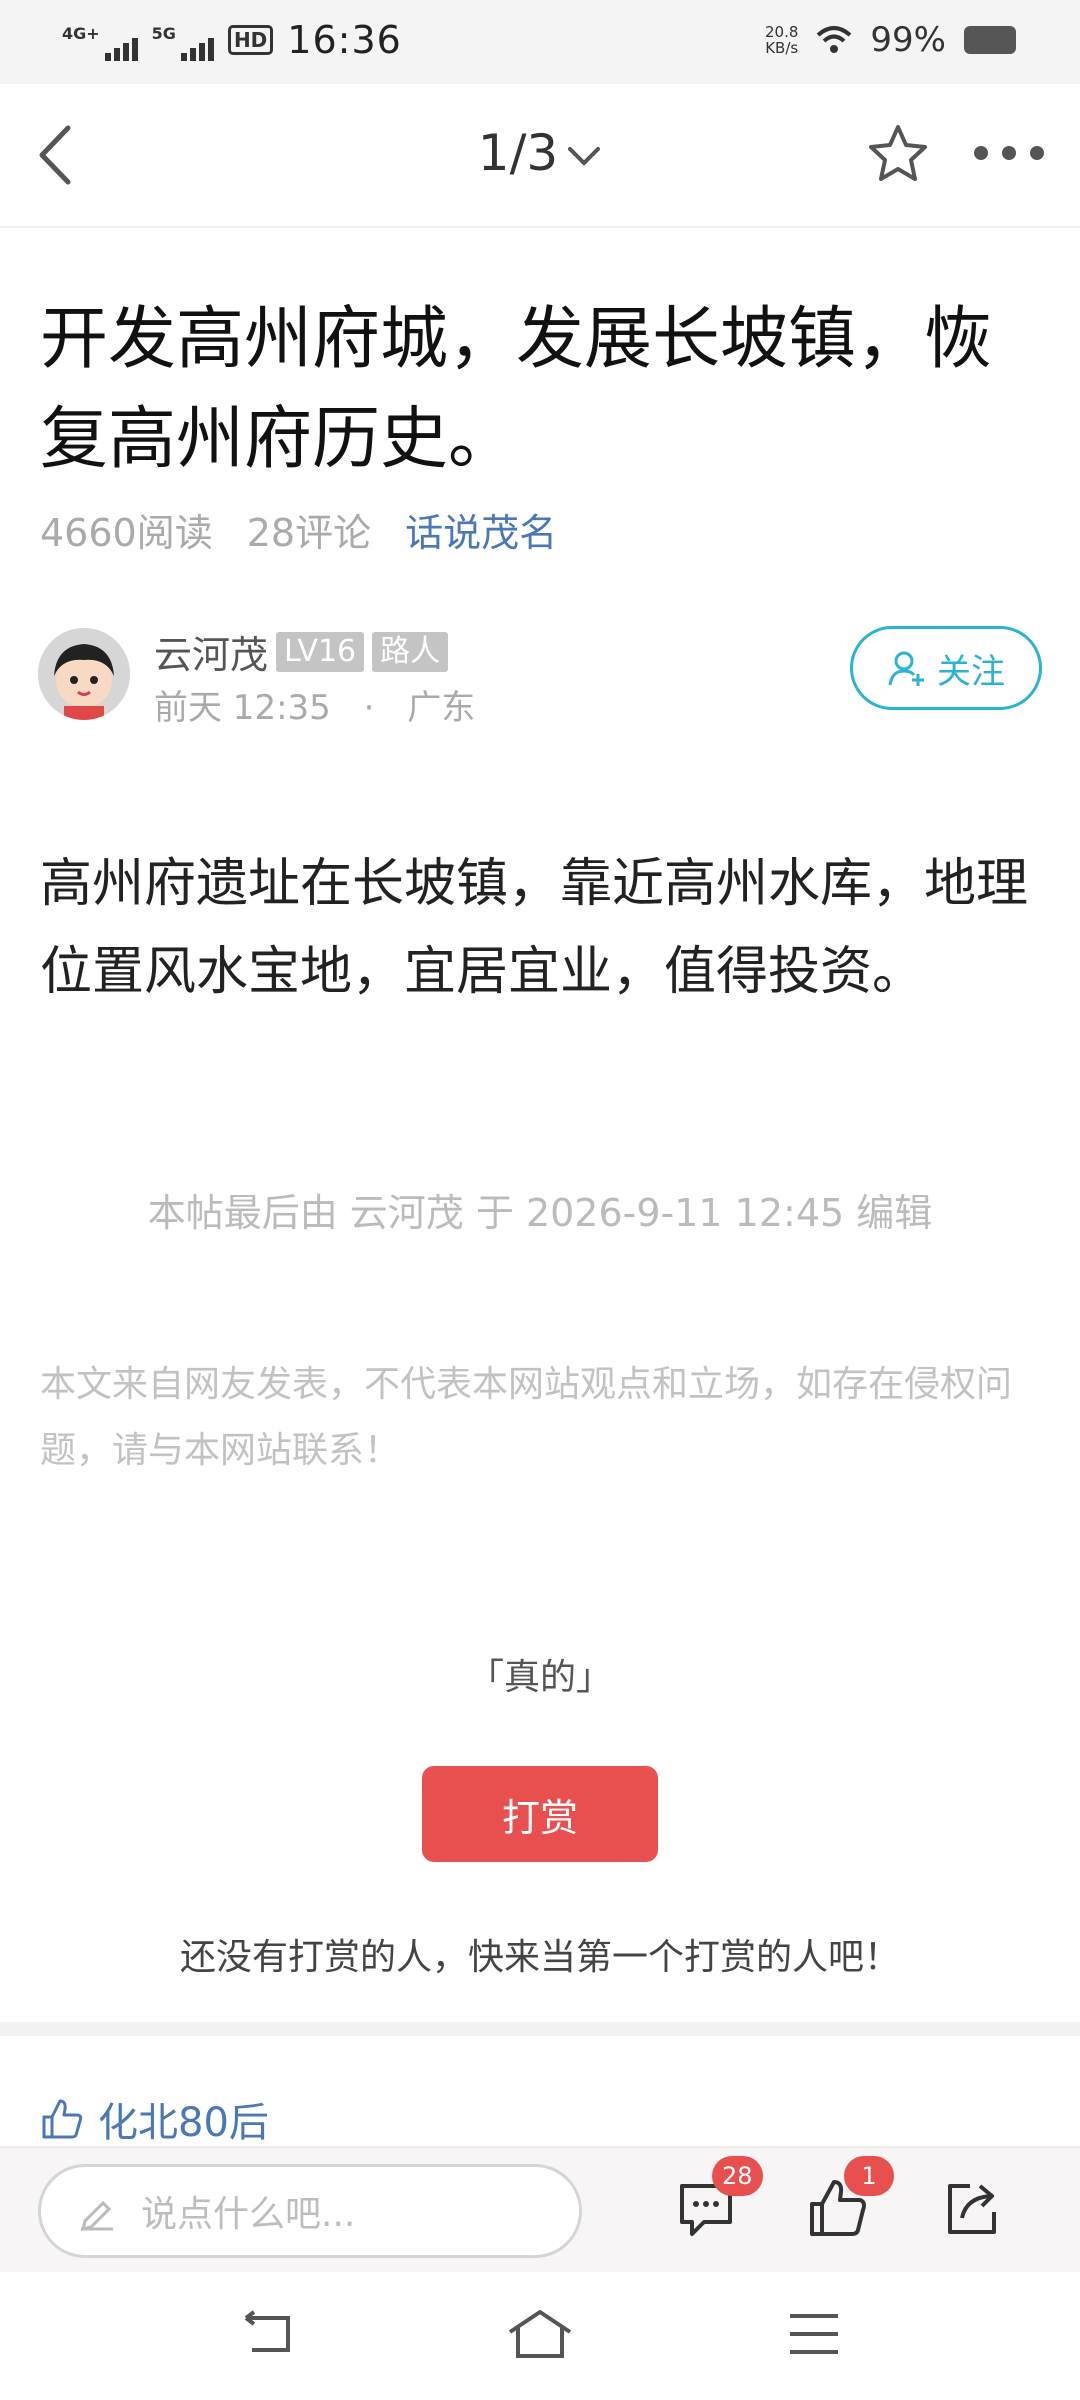 This screenshot has height=2400, width=1080. I want to click on follow-button: 关注, so click(946, 668).